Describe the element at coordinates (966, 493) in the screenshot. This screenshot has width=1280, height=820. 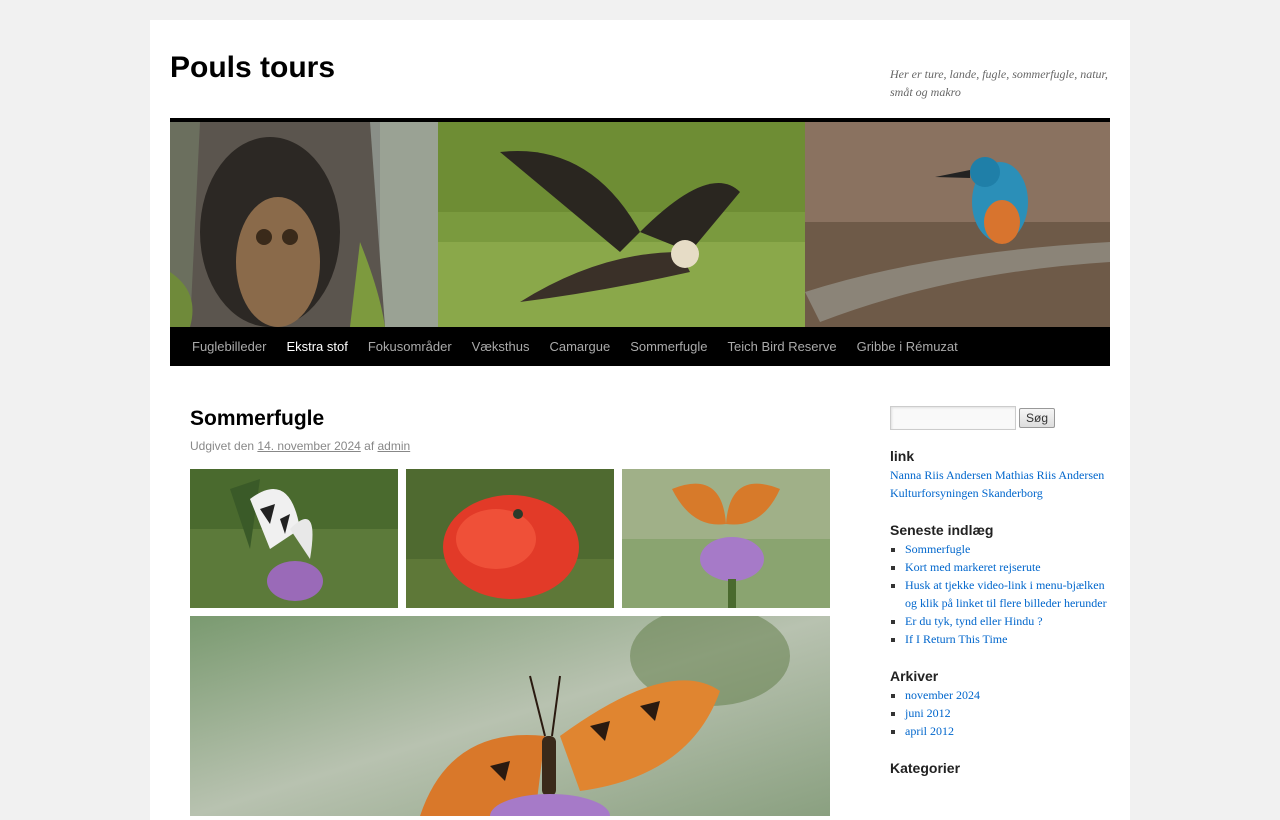
I see `link-kulturforsyningen: Kulturforsyningen Skanderborg` at that location.